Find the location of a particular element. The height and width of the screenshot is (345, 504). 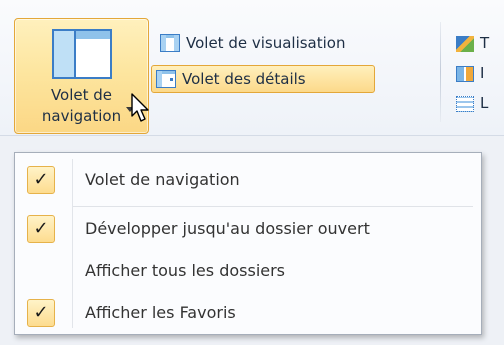

mouse-cursor-icon is located at coordinates (140, 107).